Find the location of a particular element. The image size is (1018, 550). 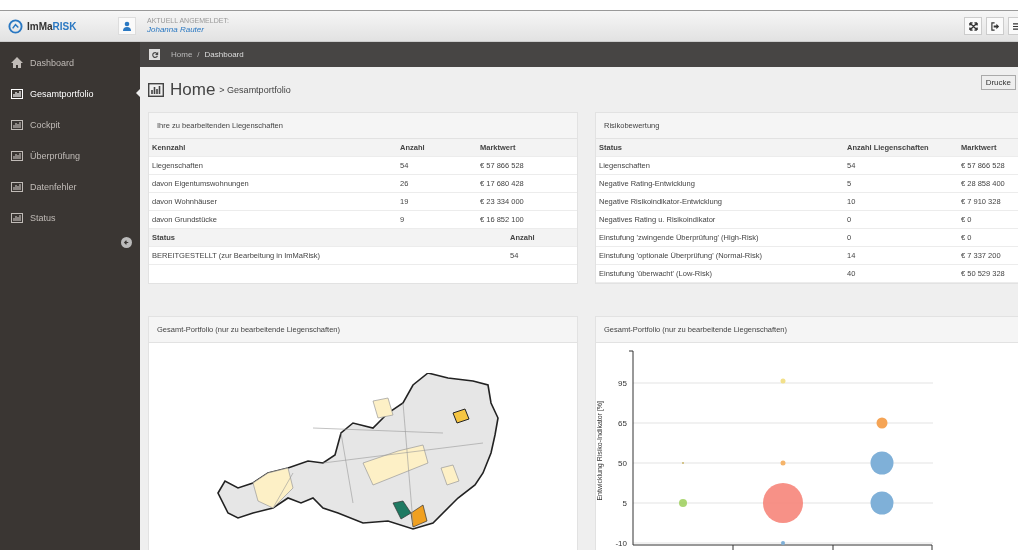

logout-button is located at coordinates (995, 26).